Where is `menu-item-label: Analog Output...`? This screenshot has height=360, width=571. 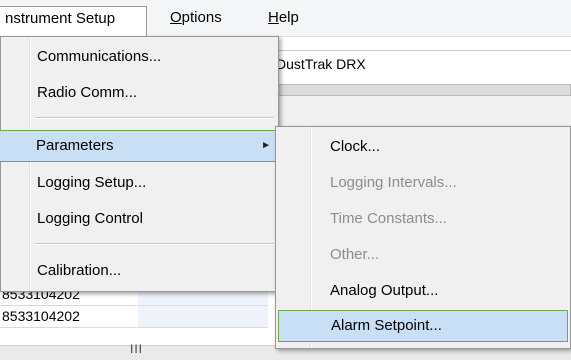 menu-item-label: Analog Output... is located at coordinates (384, 290).